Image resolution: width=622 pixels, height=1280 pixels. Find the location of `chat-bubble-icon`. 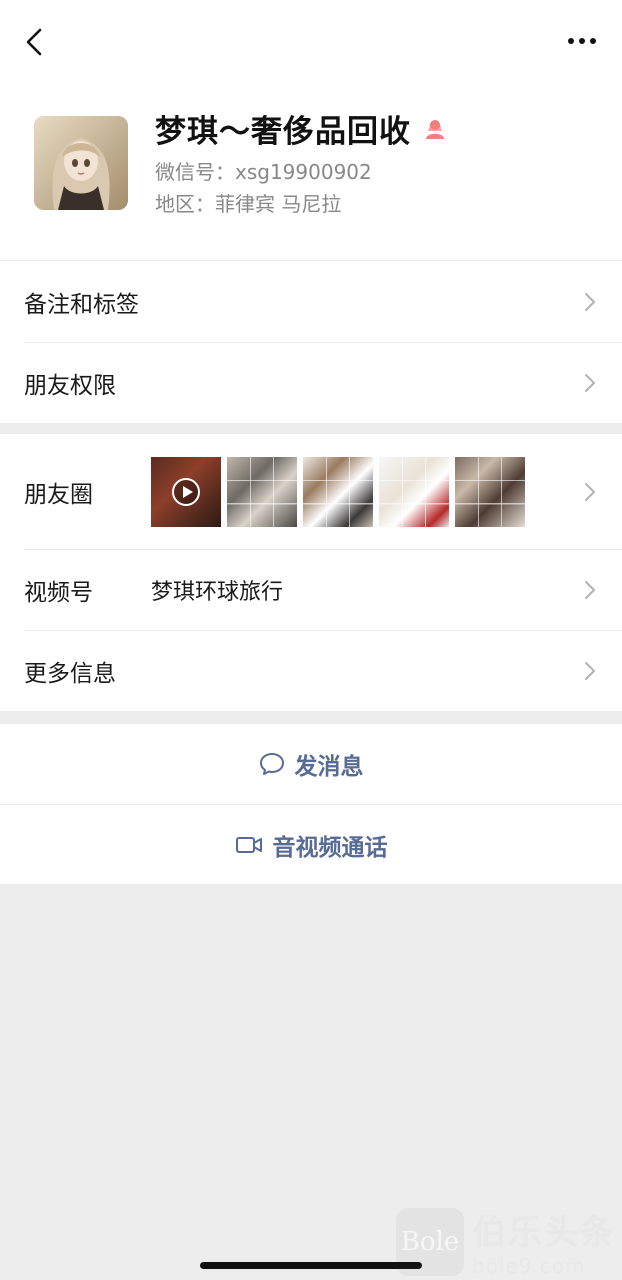

chat-bubble-icon is located at coordinates (272, 764).